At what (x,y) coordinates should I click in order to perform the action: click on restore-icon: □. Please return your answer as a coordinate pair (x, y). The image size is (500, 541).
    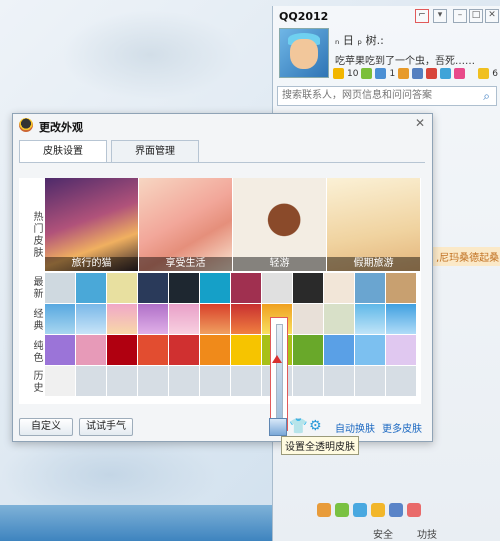
    Looking at the image, I should click on (476, 16).